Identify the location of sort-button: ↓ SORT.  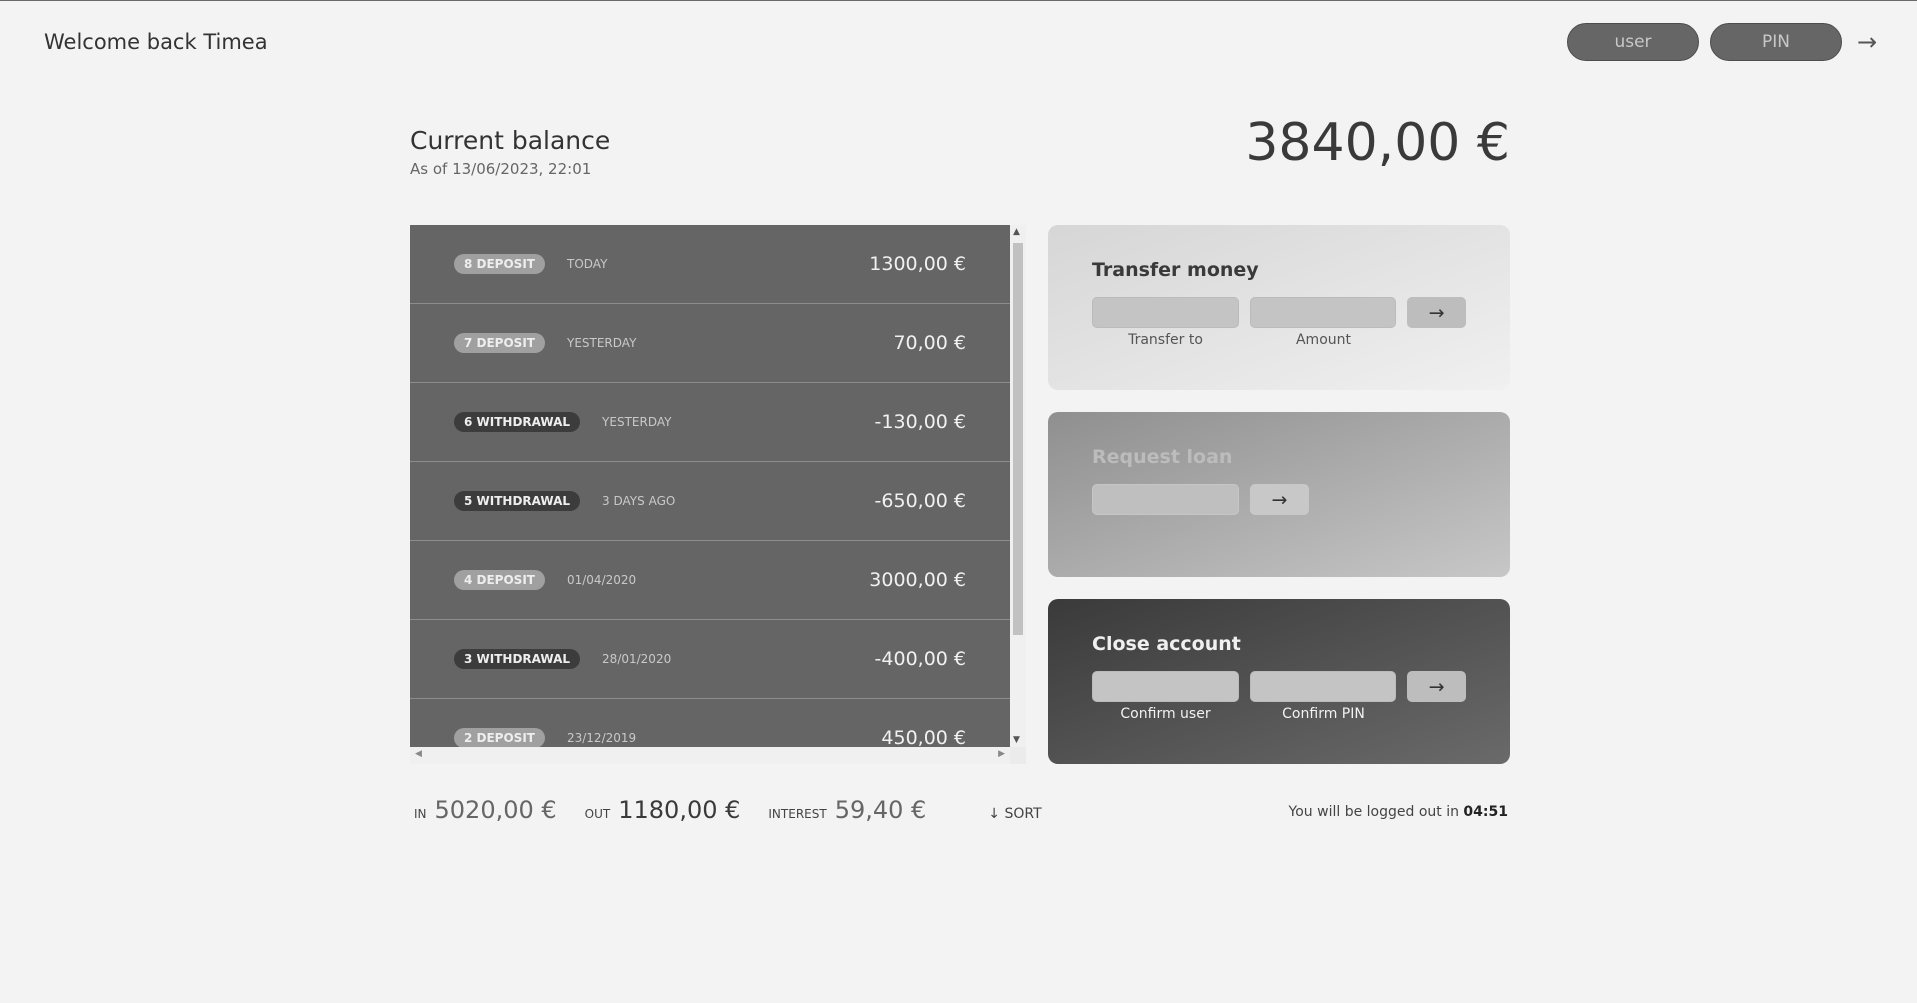
(1014, 814).